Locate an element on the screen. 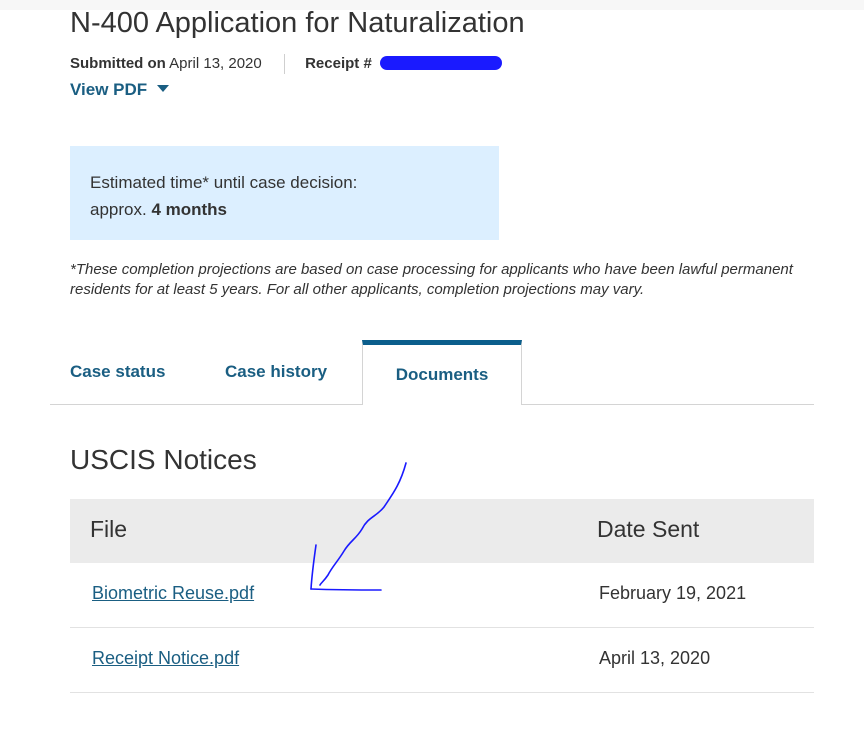  file-link: Receipt Notice.pdf is located at coordinates (165, 658).